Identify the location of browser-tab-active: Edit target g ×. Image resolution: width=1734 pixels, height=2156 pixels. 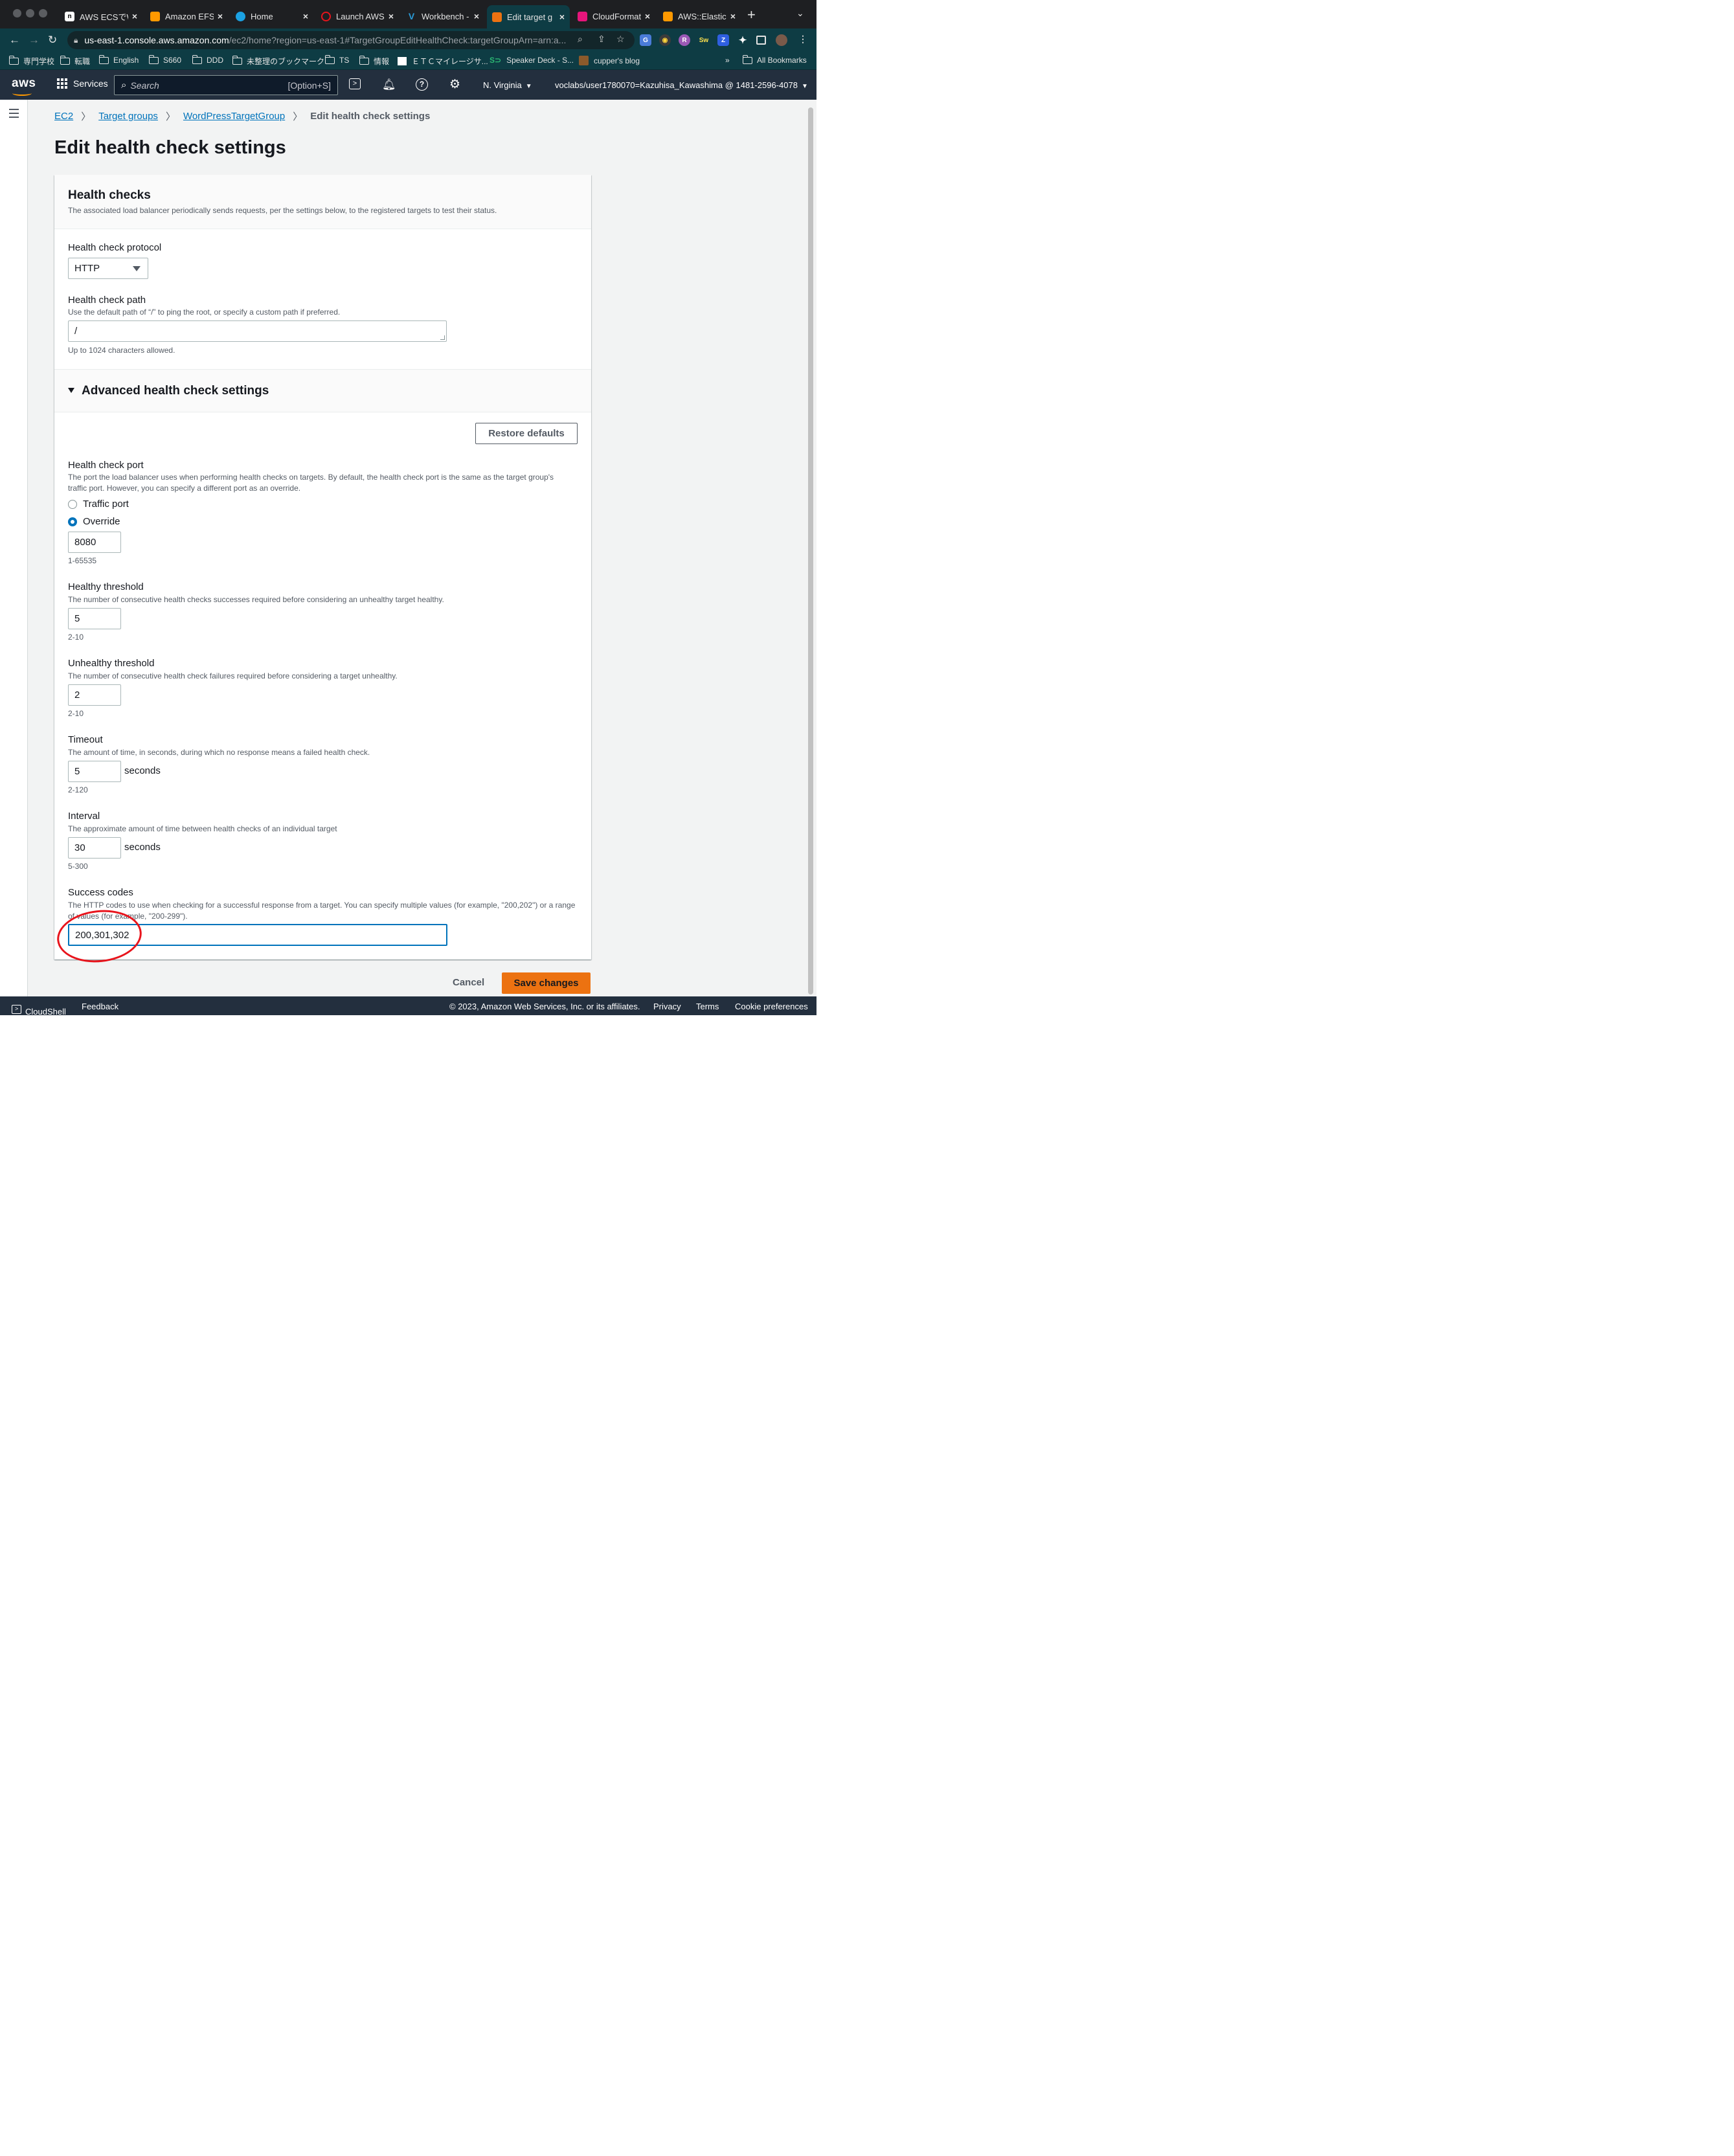
(528, 16).